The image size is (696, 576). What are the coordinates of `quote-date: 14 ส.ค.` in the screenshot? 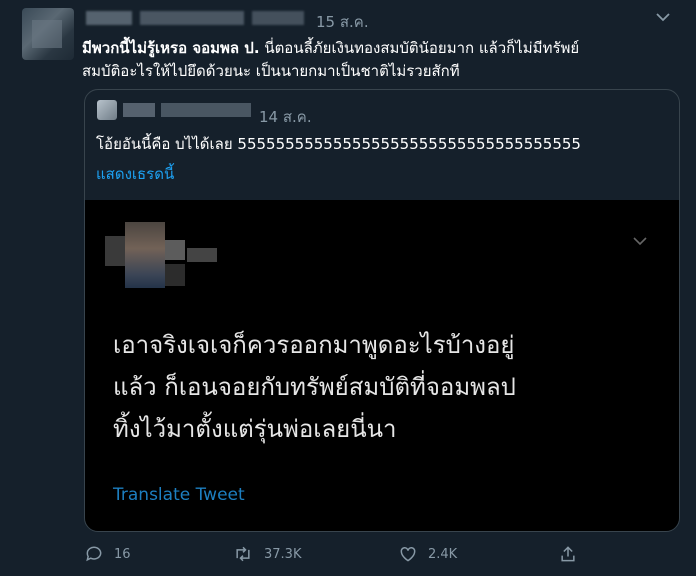 It's located at (285, 117).